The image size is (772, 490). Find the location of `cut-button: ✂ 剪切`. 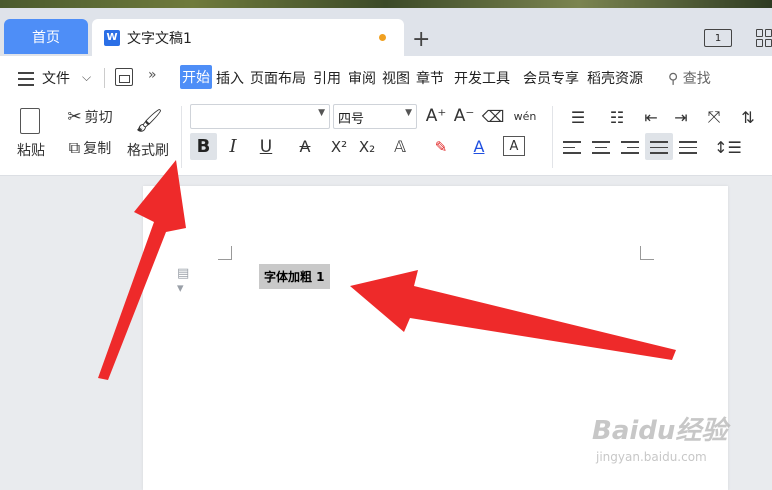

cut-button: ✂ 剪切 is located at coordinates (90, 117).